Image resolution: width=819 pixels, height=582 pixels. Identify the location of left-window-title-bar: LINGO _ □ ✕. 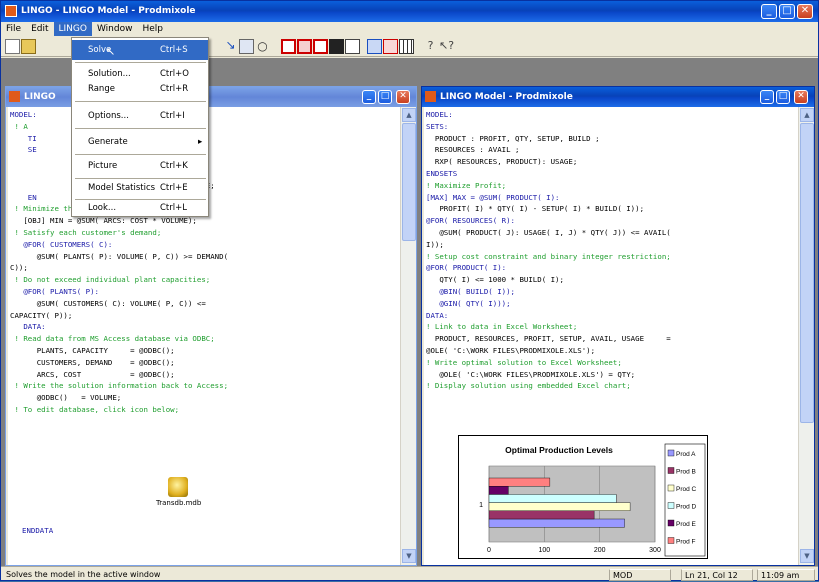
(211, 97).